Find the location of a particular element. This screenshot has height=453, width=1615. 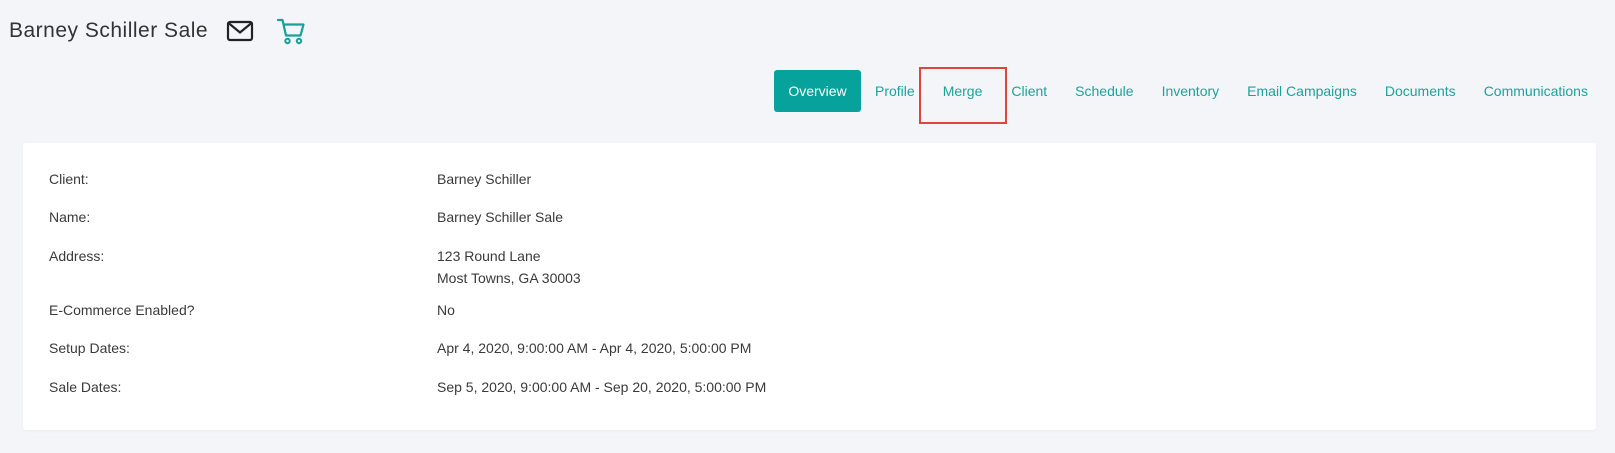

detail-value: Barney Schiller Sale is located at coordinates (500, 217).